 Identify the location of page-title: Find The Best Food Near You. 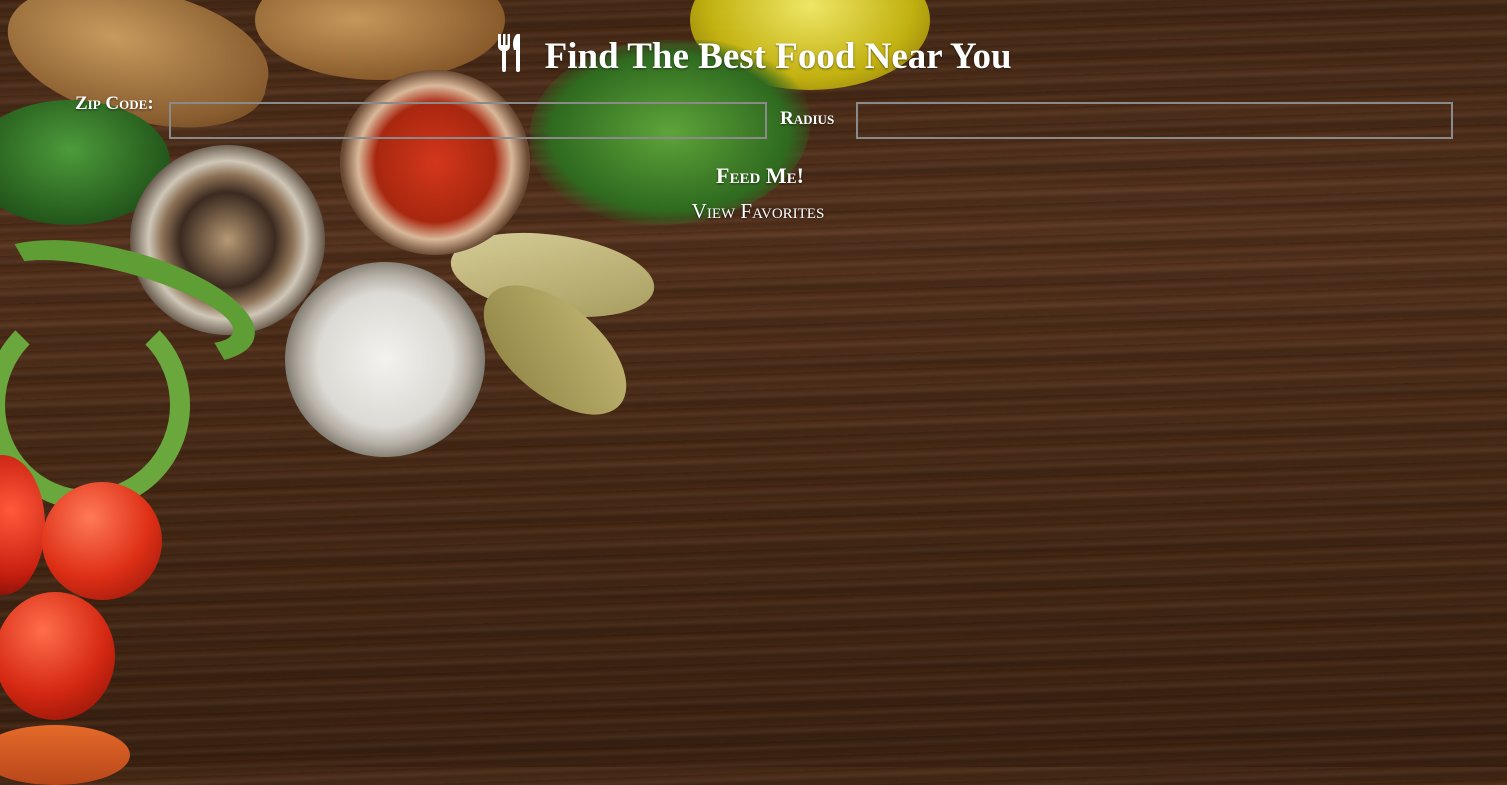
(753, 55).